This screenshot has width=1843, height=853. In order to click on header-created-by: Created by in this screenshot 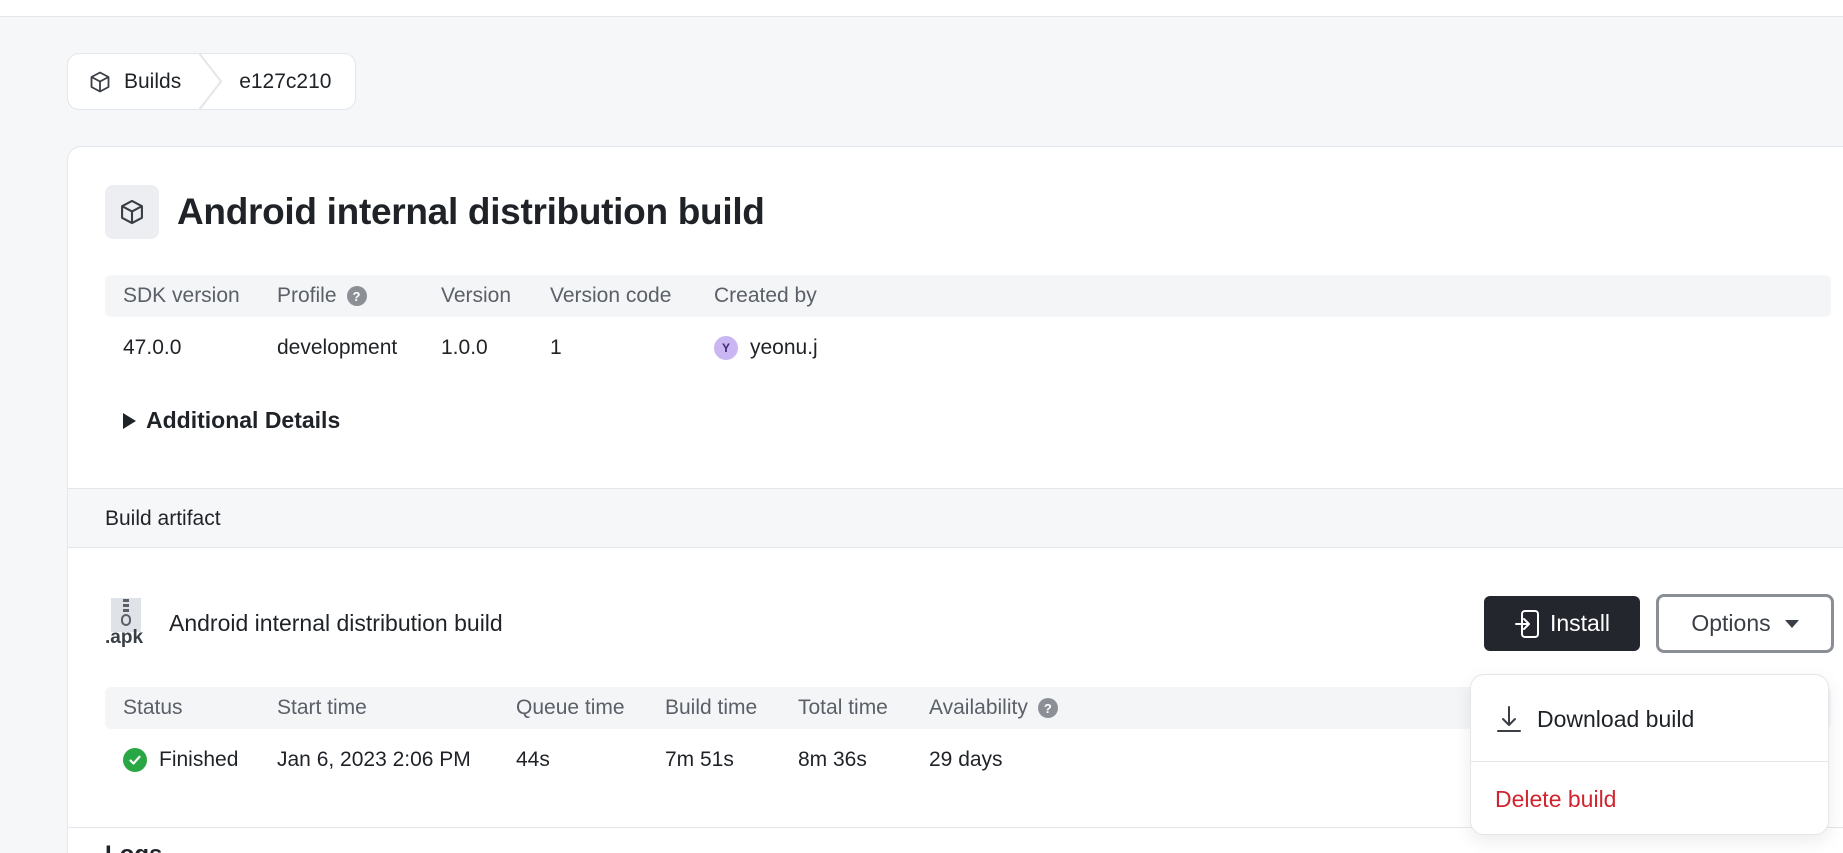, I will do `click(765, 295)`.